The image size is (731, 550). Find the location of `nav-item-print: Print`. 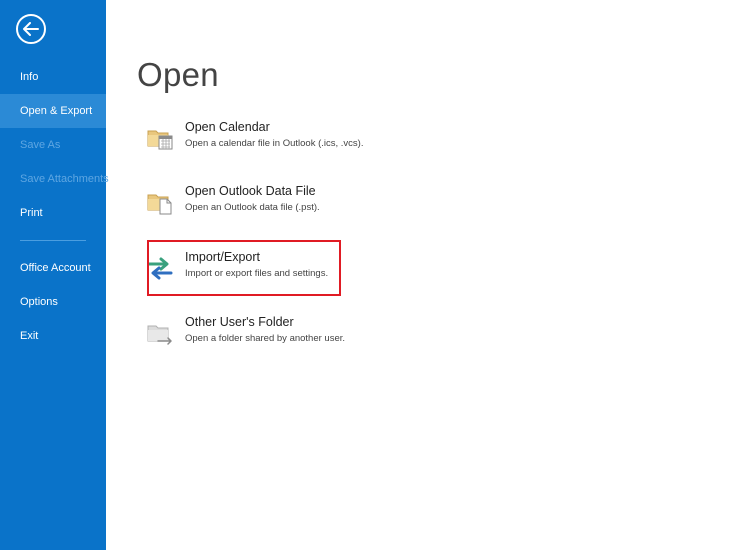

nav-item-print: Print is located at coordinates (53, 213).